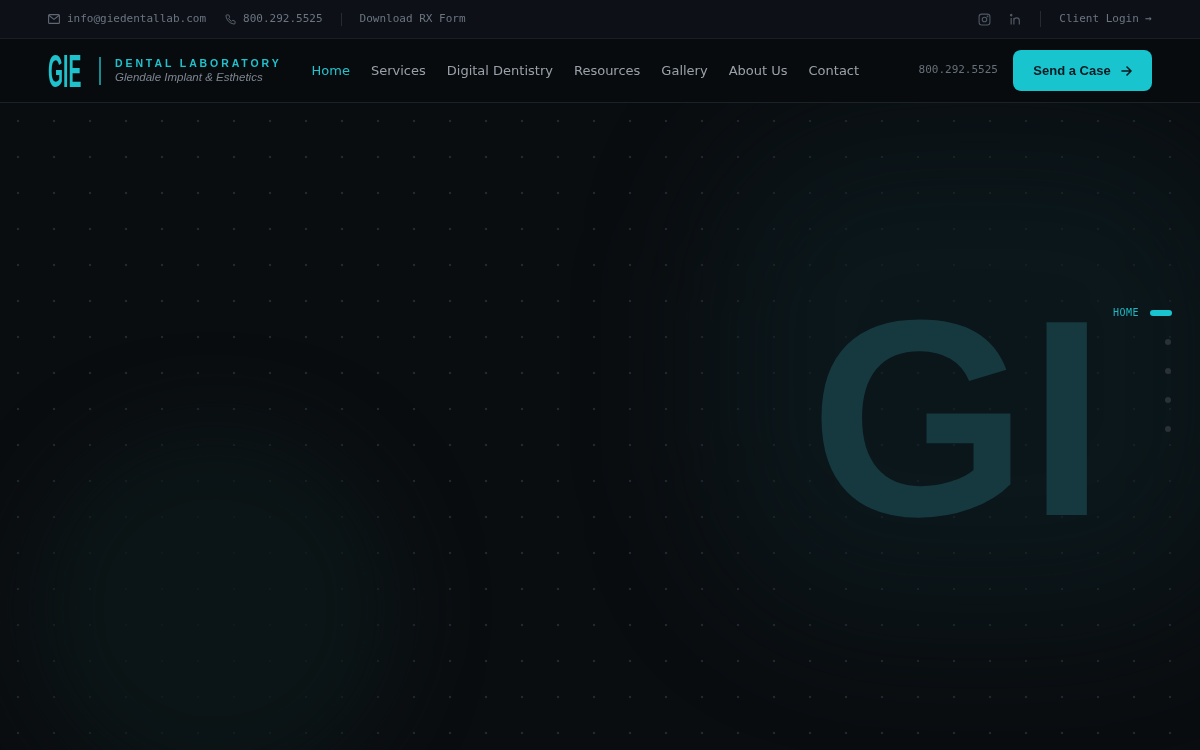  Describe the element at coordinates (137, 19) in the screenshot. I see `email-link: info@giedentallab.com` at that location.